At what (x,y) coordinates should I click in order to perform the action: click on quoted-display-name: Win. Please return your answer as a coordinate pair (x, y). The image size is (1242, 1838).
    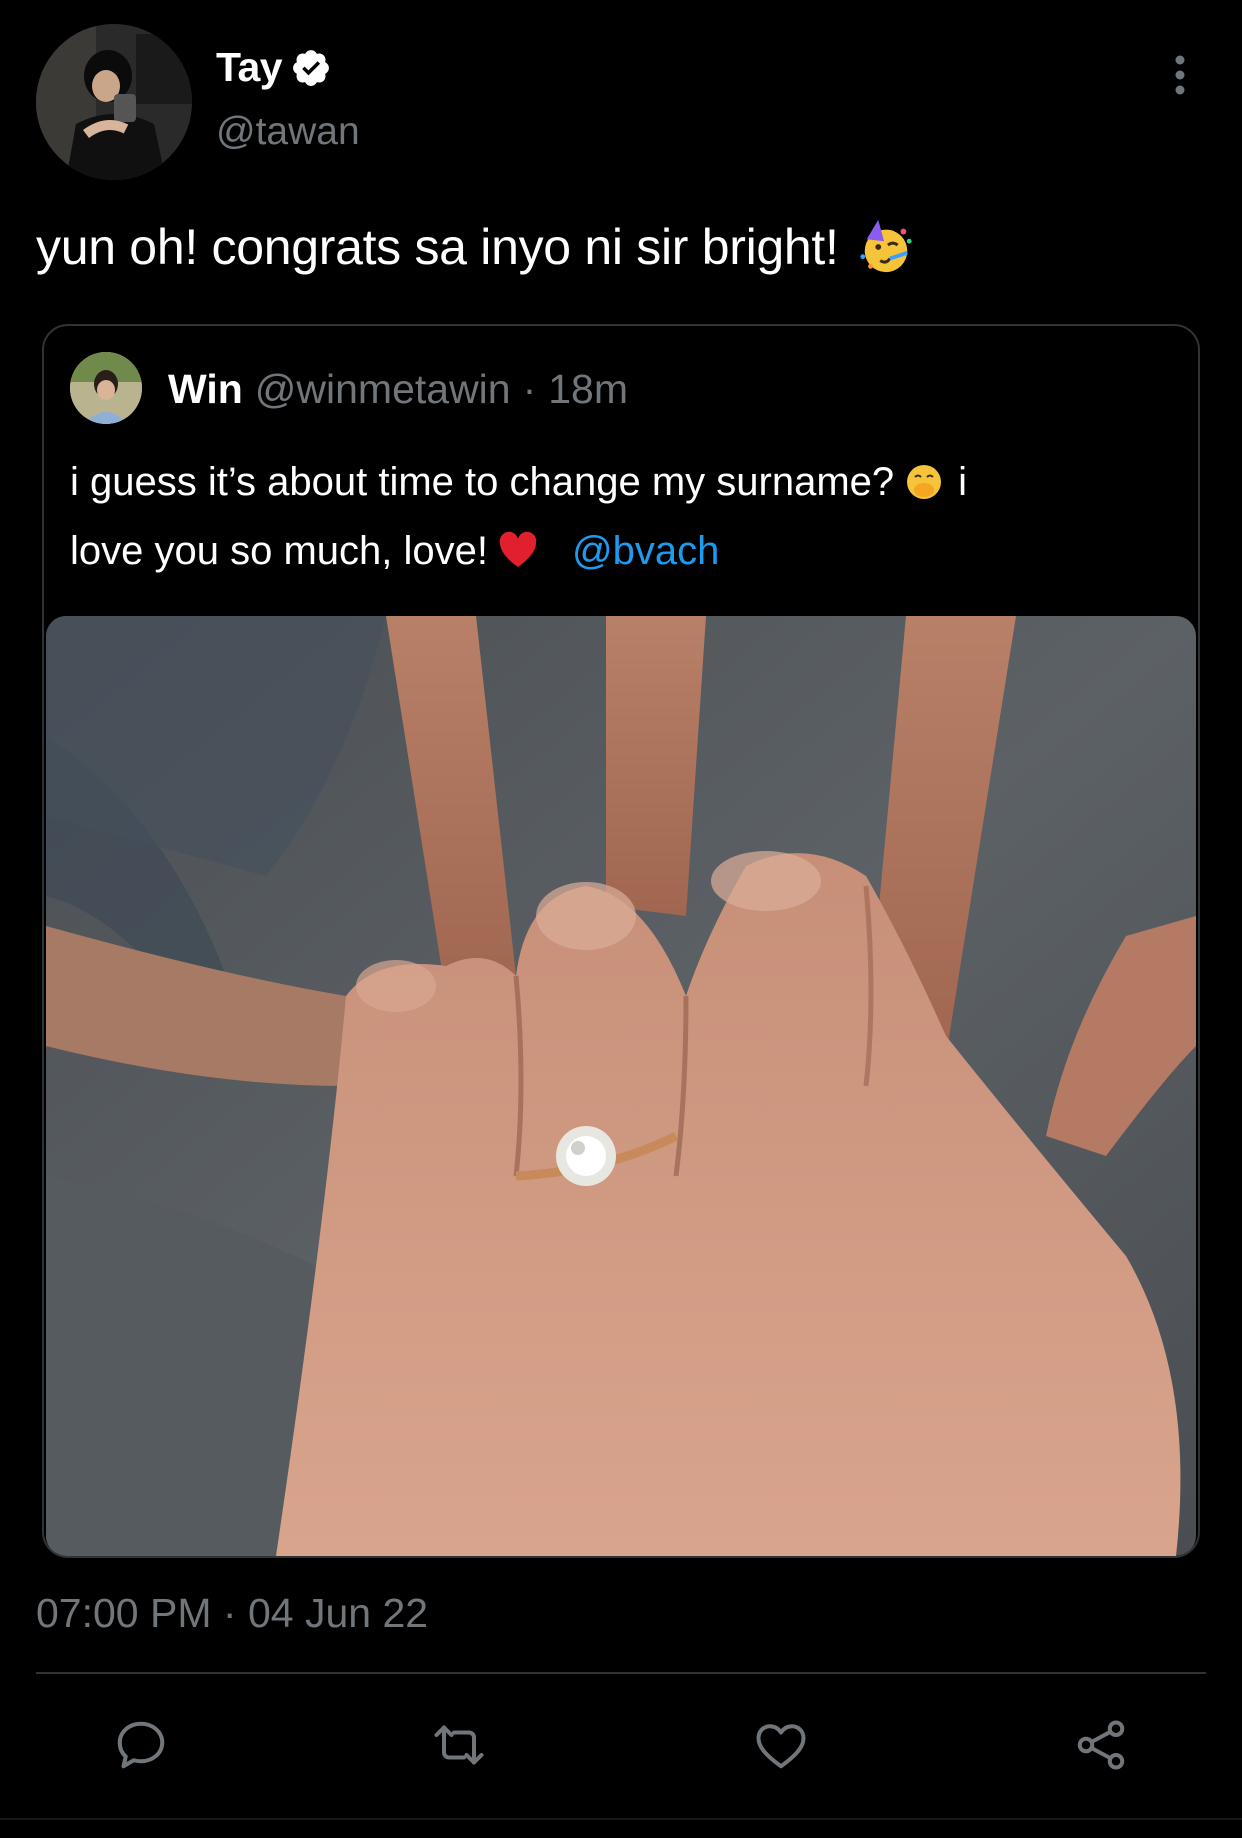
    Looking at the image, I should click on (205, 389).